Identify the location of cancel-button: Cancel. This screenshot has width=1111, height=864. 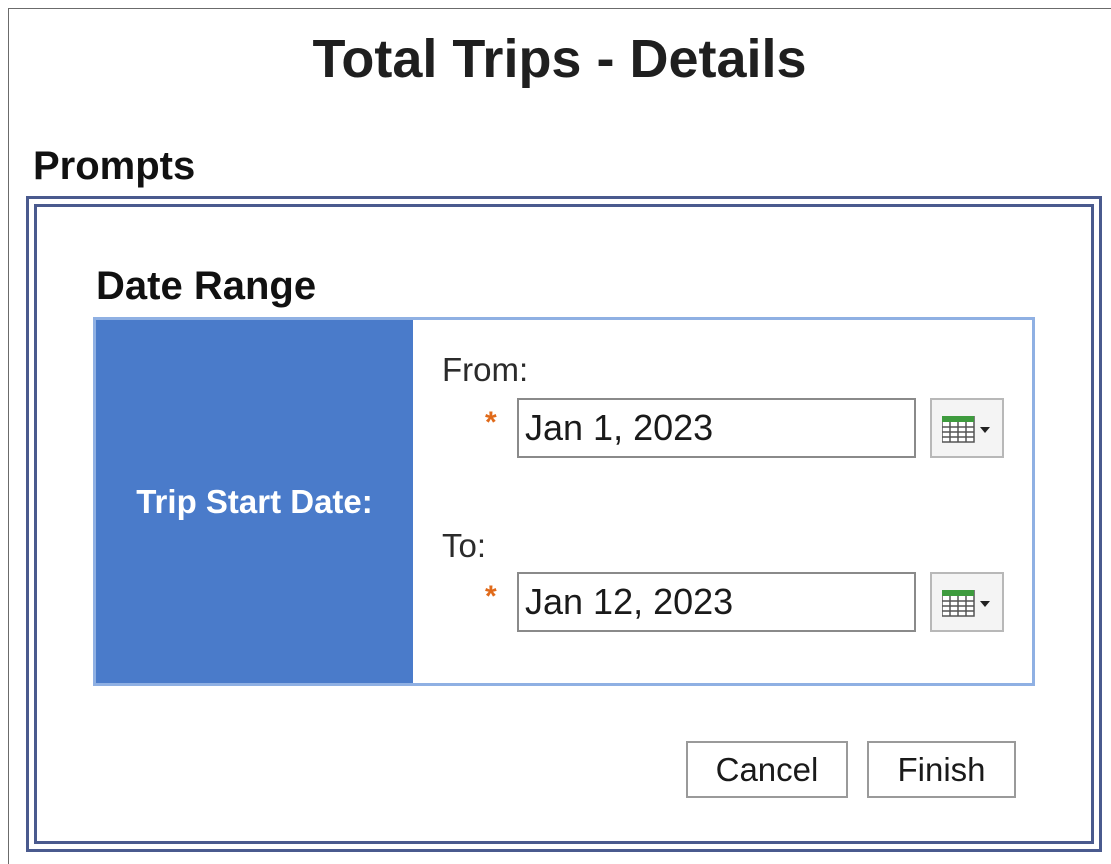
(767, 769).